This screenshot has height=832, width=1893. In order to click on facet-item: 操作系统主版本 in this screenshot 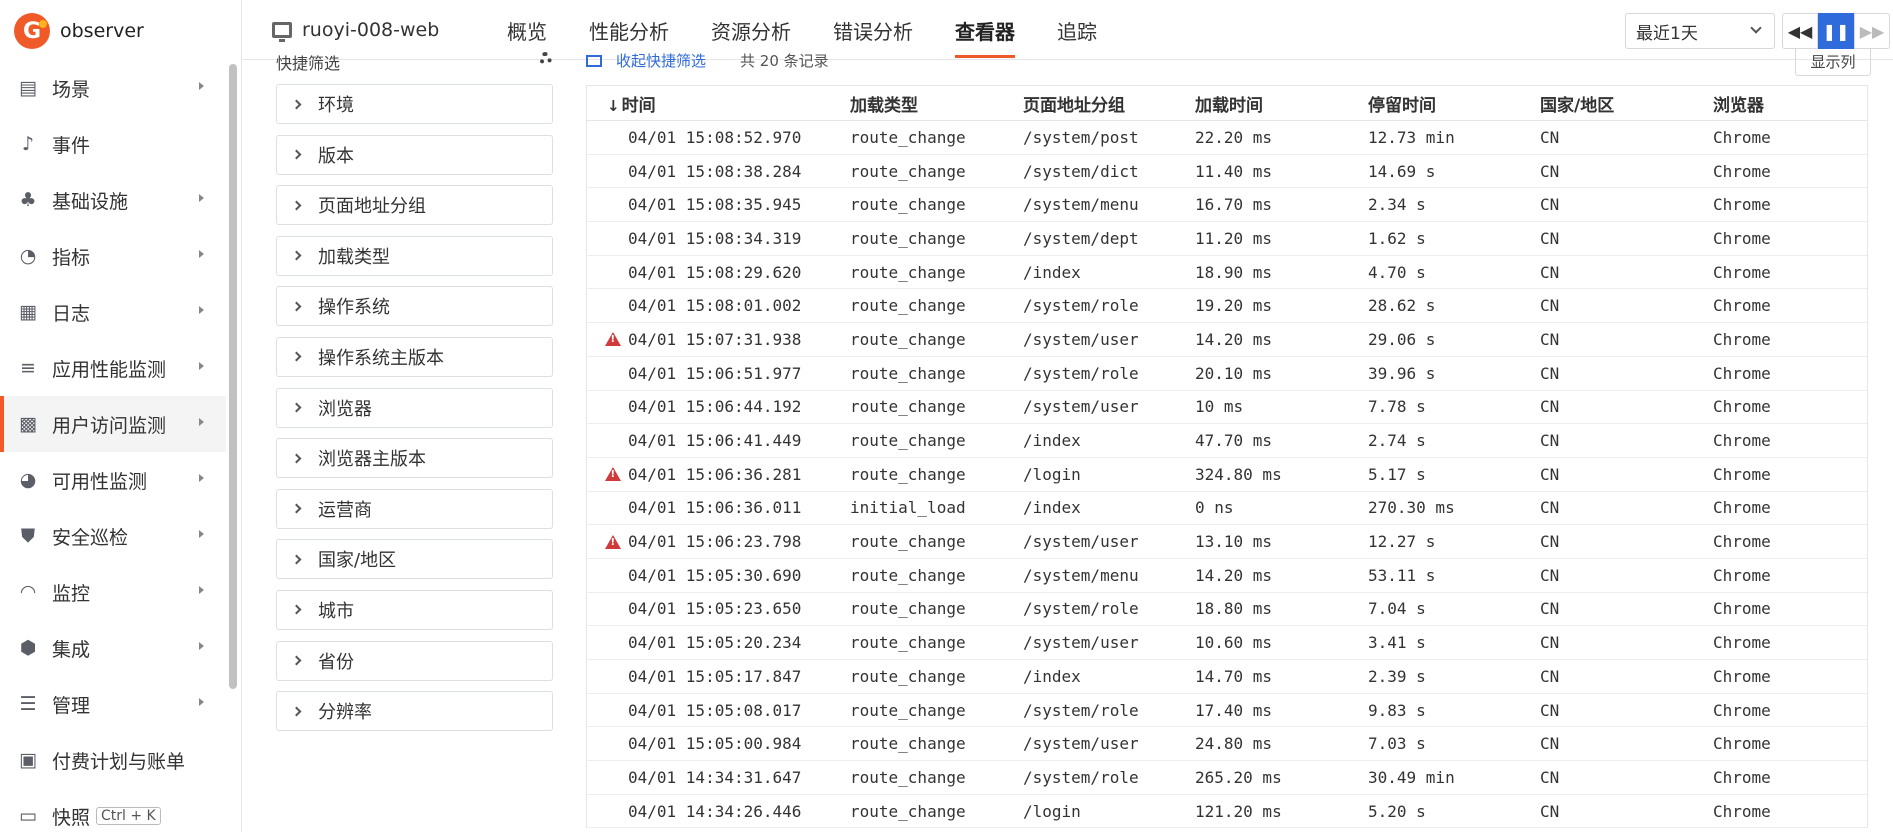, I will do `click(414, 356)`.